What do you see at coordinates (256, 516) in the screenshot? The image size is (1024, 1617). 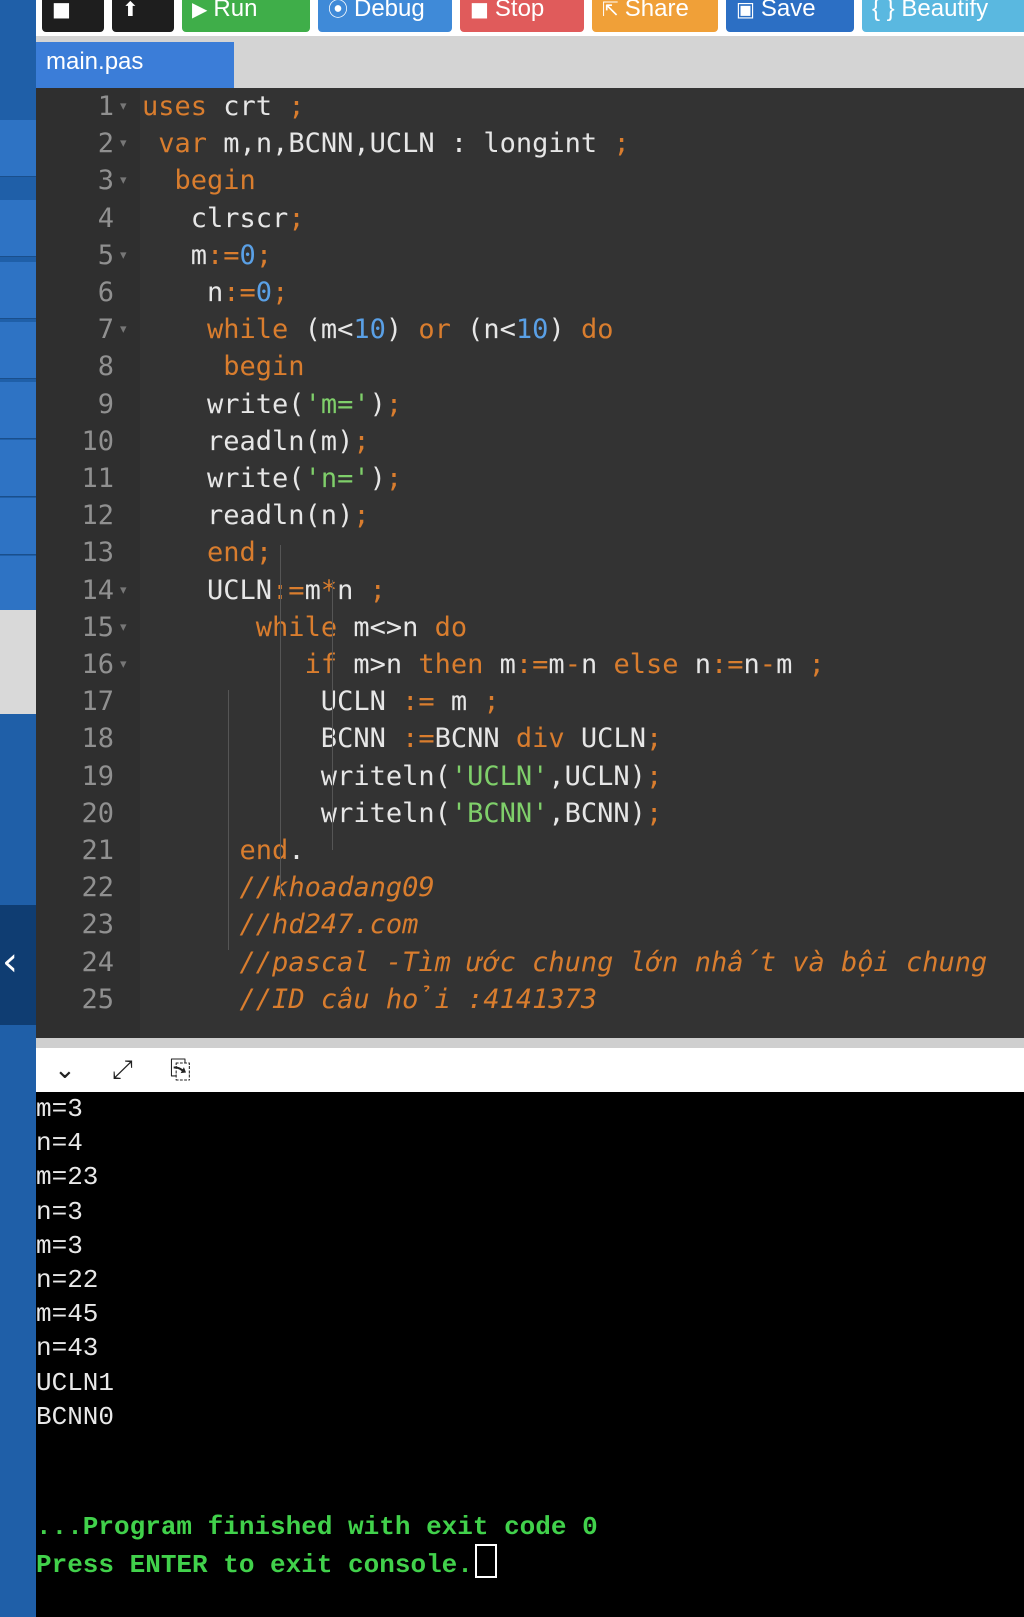 I see `code-line: readln(n);` at bounding box center [256, 516].